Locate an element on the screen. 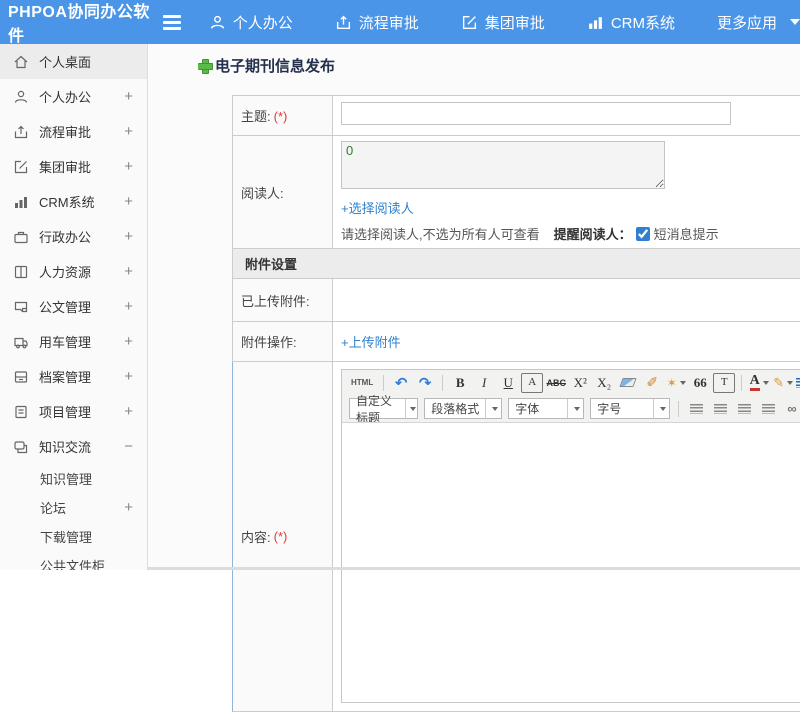 This screenshot has height=712, width=800. font-family-select: 字体 is located at coordinates (546, 408).